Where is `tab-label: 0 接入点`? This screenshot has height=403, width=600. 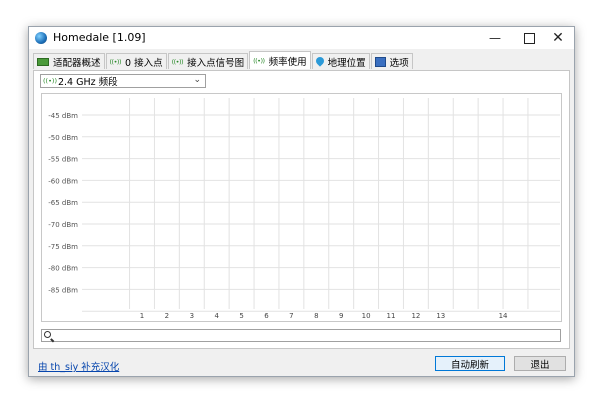 tab-label: 0 接入点 is located at coordinates (144, 63).